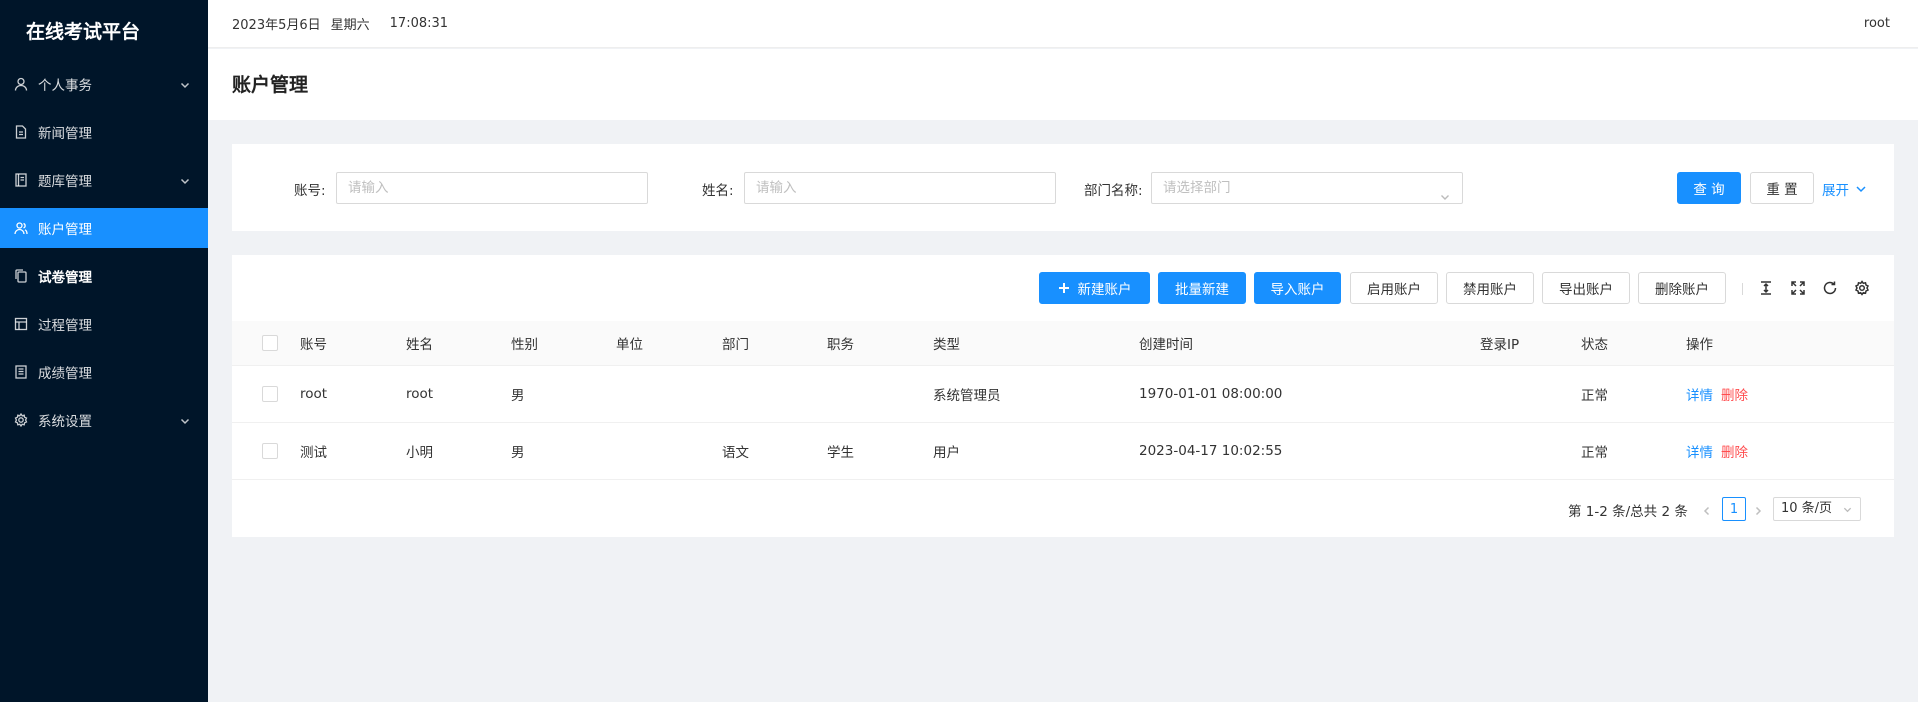 The width and height of the screenshot is (1918, 702). Describe the element at coordinates (270, 85) in the screenshot. I see `page-title: 账户管理` at that location.